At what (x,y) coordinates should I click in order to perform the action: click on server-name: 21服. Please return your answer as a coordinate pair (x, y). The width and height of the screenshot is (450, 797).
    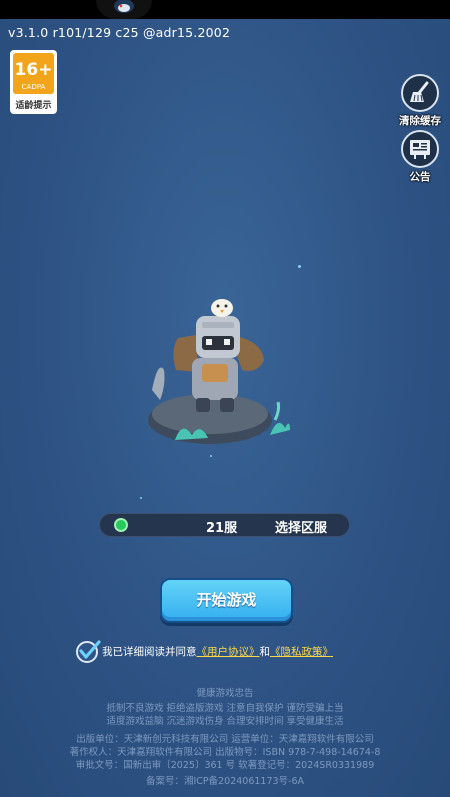
    Looking at the image, I should click on (222, 528).